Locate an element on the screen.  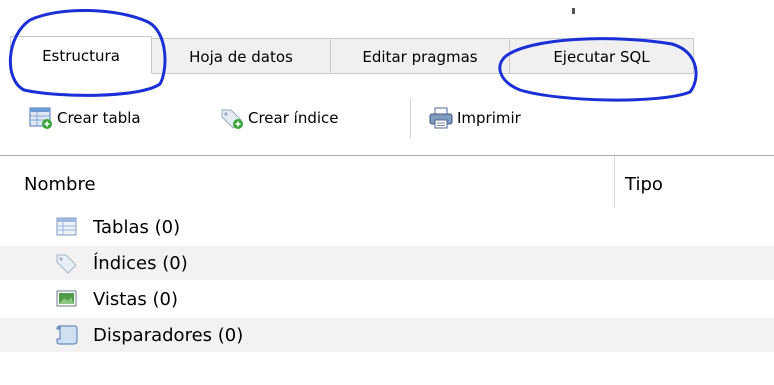
printer-icon is located at coordinates (441, 118).